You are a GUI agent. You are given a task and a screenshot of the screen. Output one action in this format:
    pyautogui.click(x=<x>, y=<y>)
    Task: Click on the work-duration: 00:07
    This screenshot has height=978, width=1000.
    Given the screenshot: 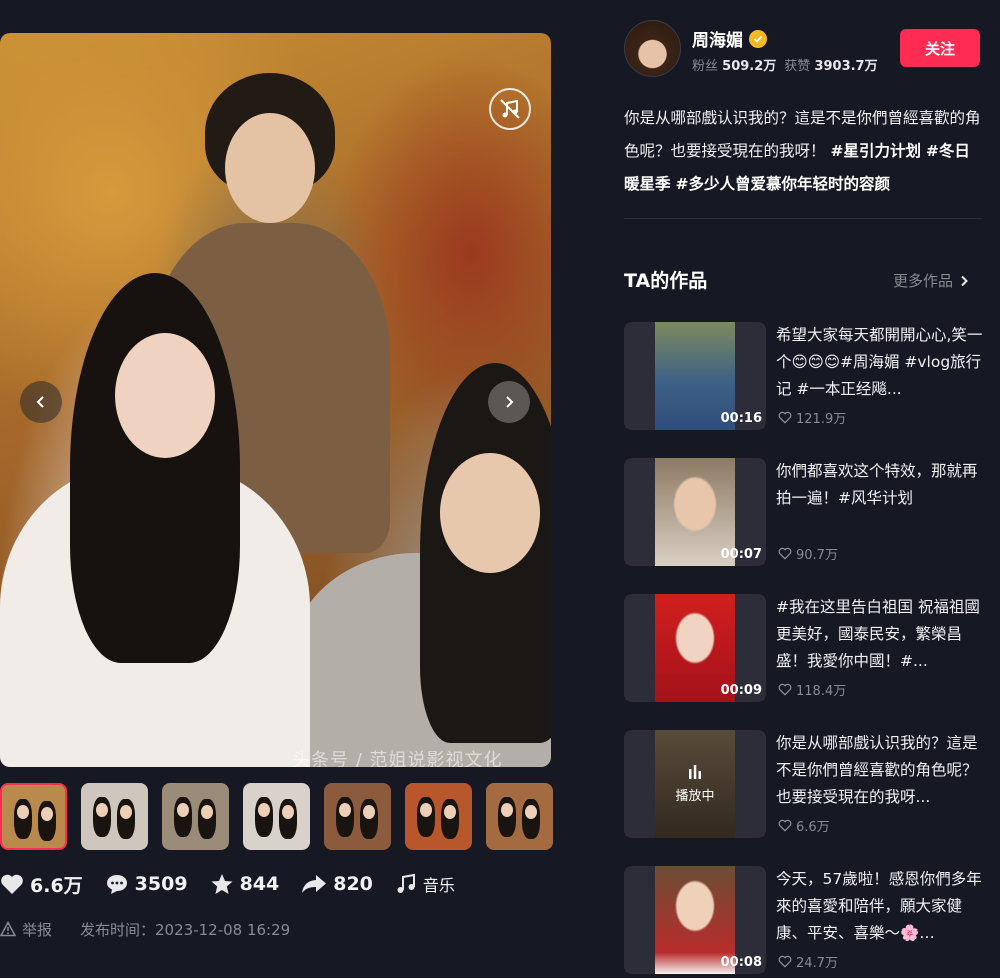 What is the action you would take?
    pyautogui.click(x=741, y=554)
    